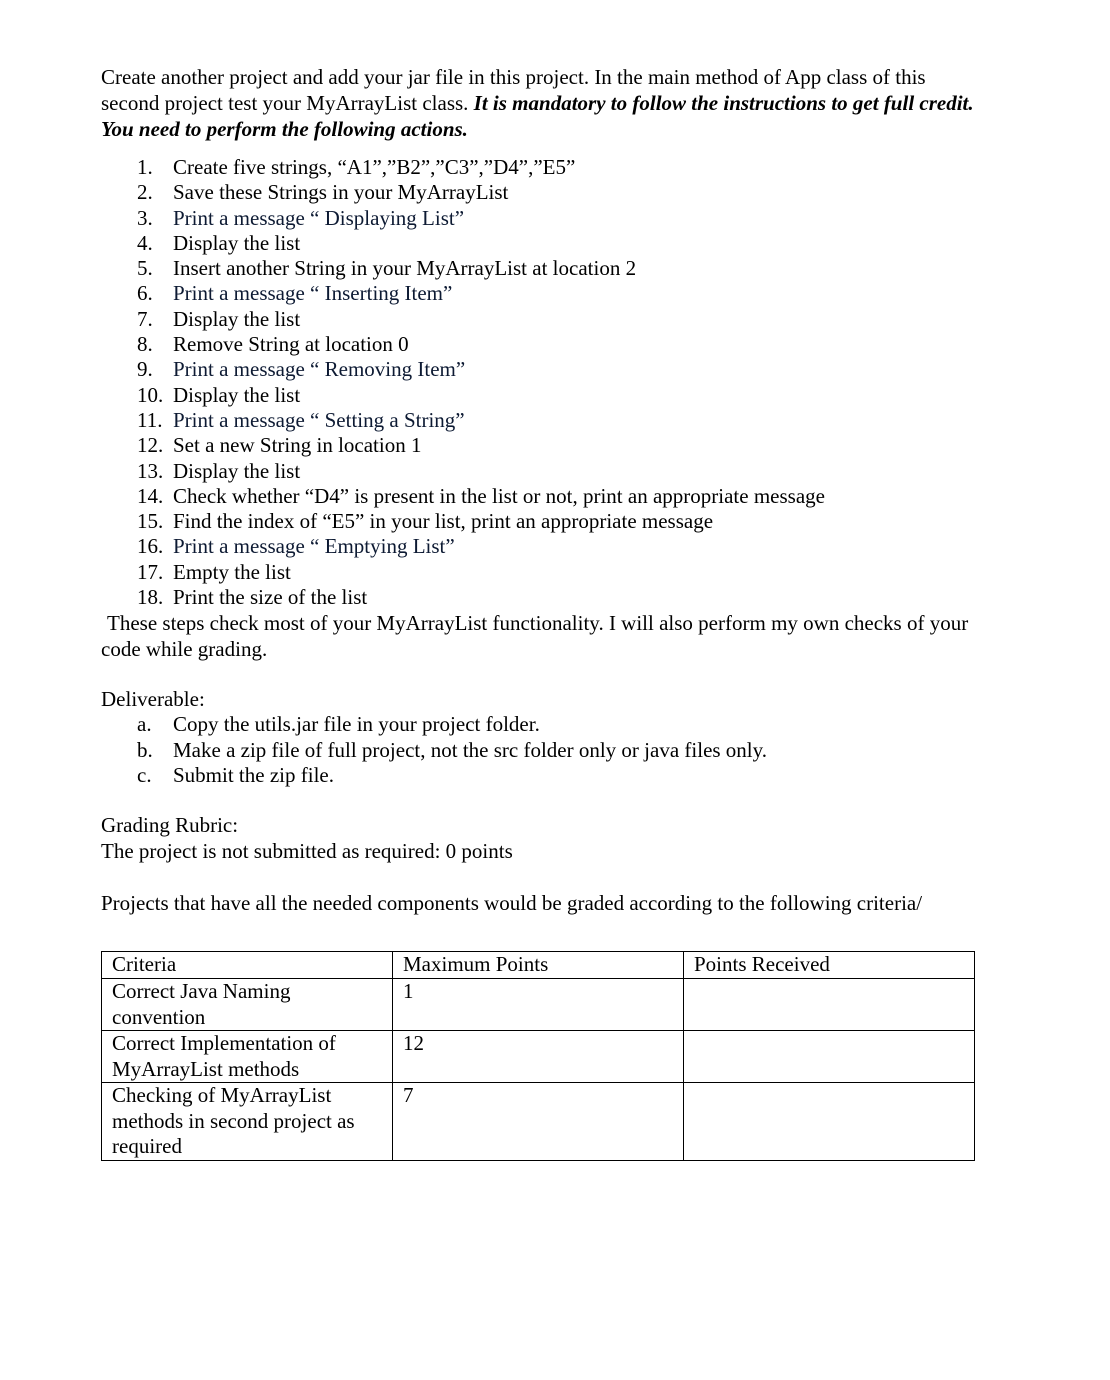 The height and width of the screenshot is (1380, 1110). I want to click on max-points-cell: 7, so click(538, 1121).